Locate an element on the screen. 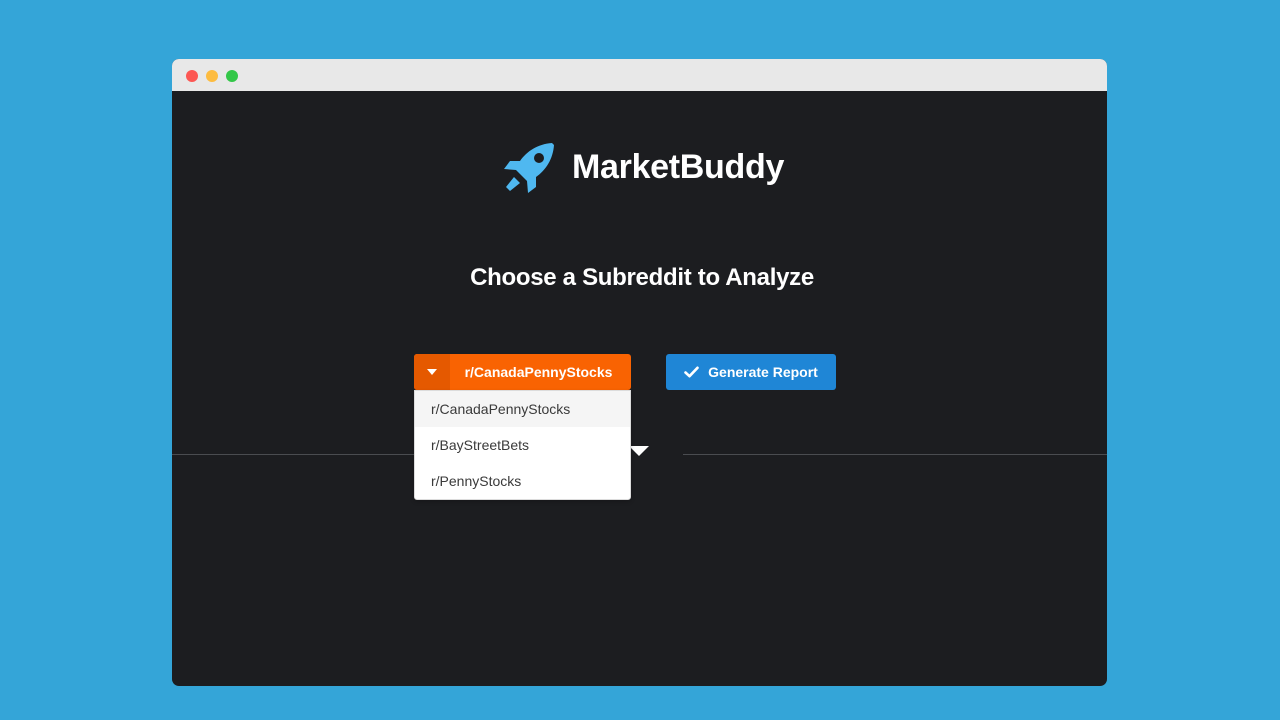  check-icon is located at coordinates (691, 372).